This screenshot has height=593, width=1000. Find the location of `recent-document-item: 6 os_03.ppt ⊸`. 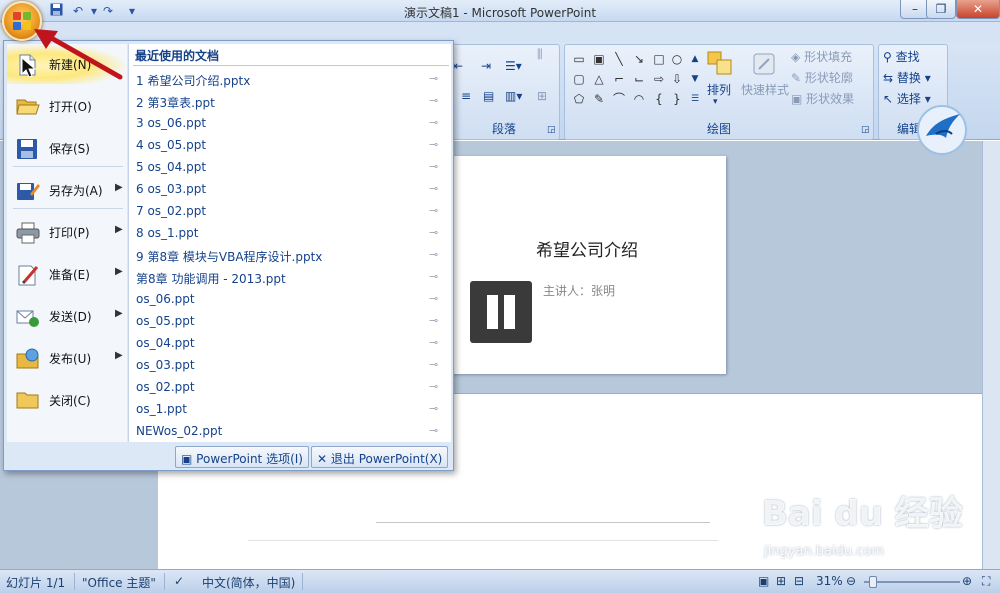

recent-document-item: 6 os_03.ppt ⊸ is located at coordinates (290, 190).